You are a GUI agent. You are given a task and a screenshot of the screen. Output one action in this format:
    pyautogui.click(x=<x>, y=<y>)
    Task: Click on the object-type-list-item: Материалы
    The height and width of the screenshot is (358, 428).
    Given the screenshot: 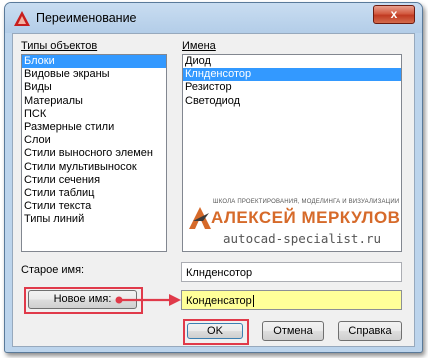 What is the action you would take?
    pyautogui.click(x=94, y=101)
    